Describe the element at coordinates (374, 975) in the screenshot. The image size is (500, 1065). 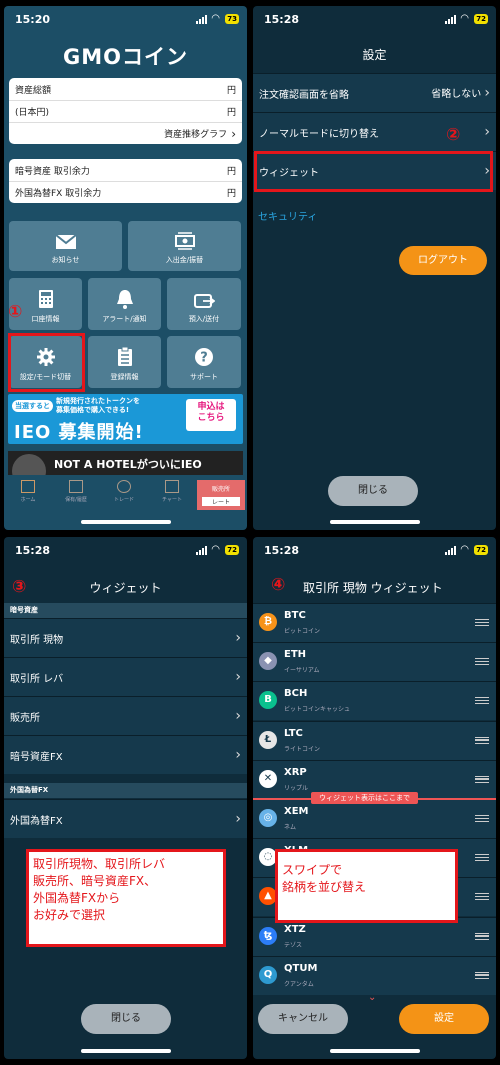
I see `coin-row-qtum: Q QTUM クアンタム` at that location.